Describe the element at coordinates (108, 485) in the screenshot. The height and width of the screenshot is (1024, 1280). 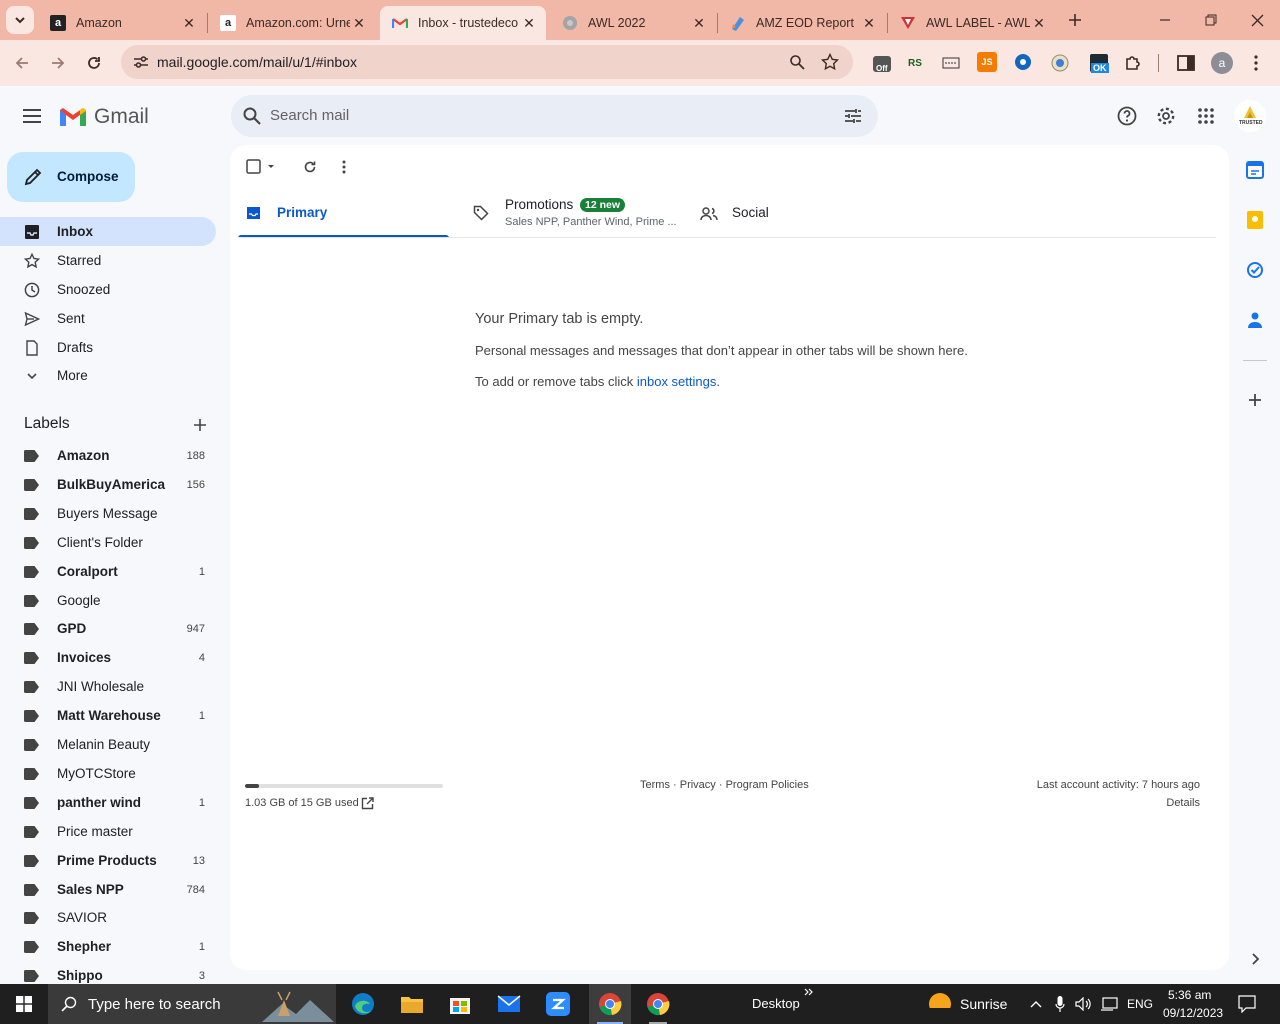
I see `label-item: BulkBuyAmerica 156` at that location.